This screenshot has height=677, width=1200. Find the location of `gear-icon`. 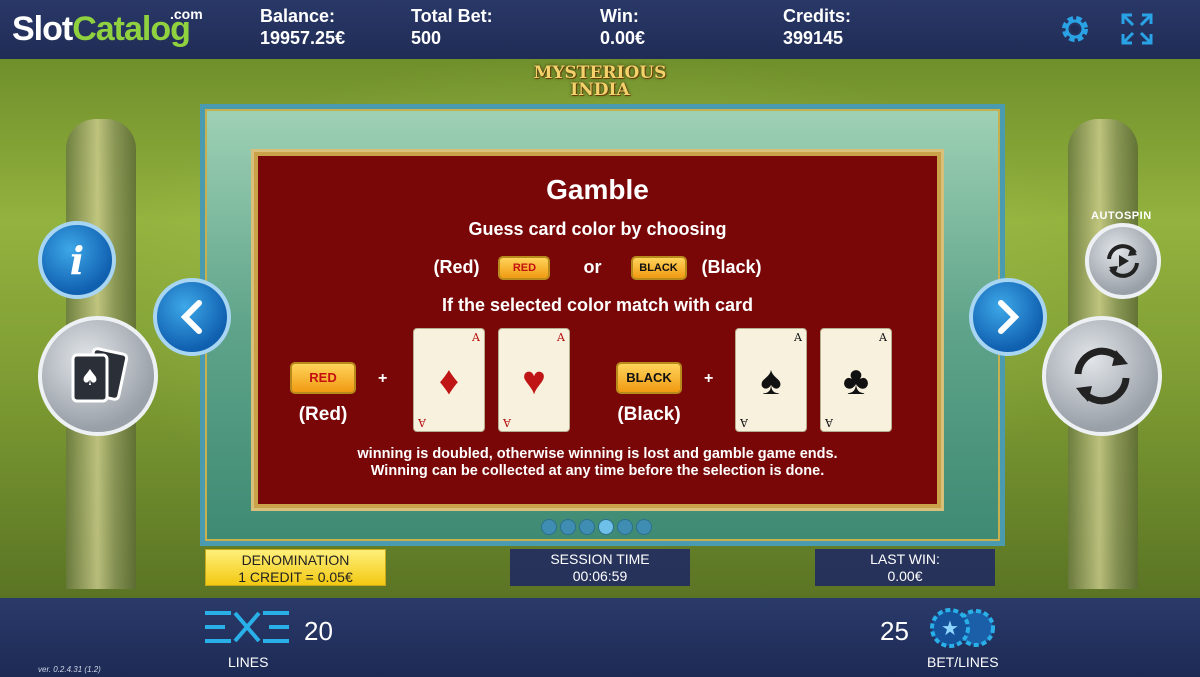

gear-icon is located at coordinates (1075, 29).